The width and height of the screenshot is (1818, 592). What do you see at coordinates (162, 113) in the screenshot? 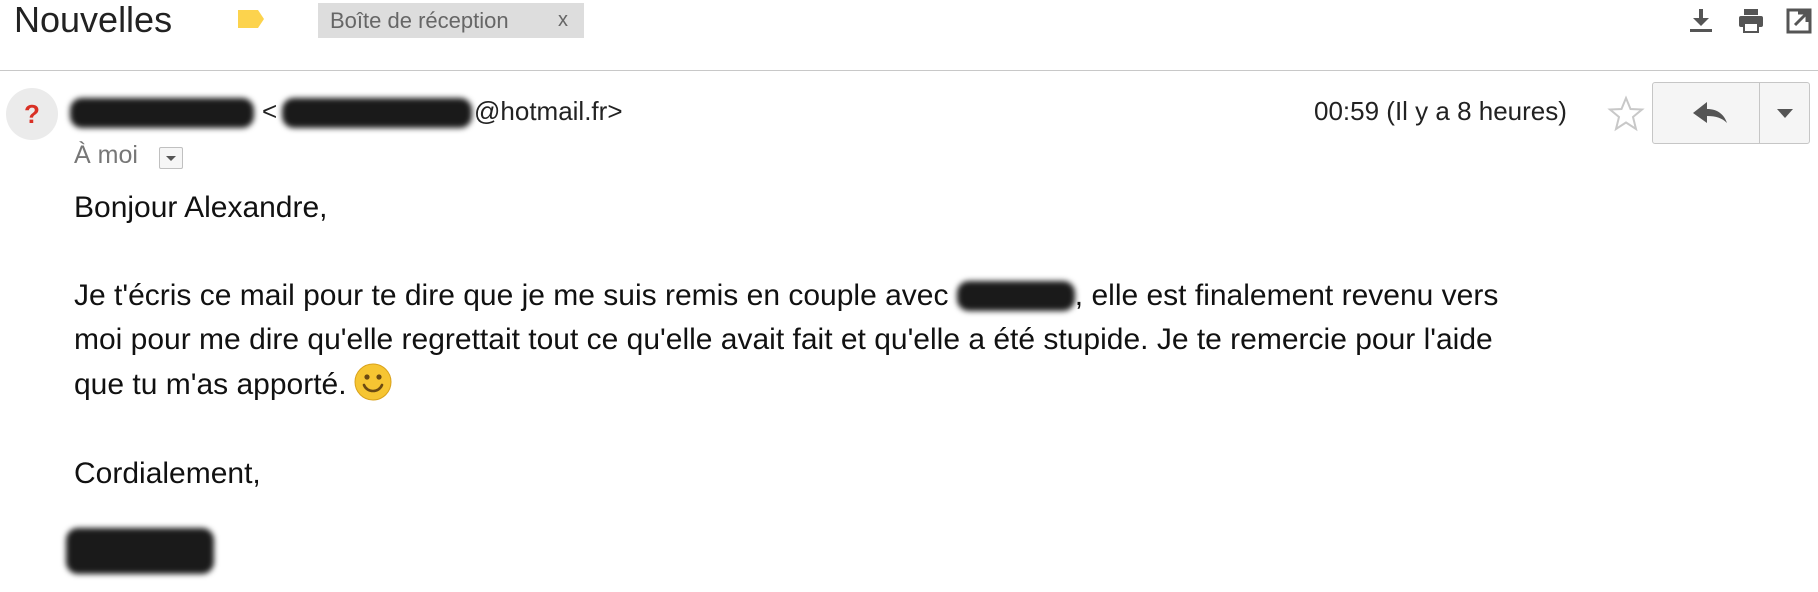
I see `redacted-sender-name` at bounding box center [162, 113].